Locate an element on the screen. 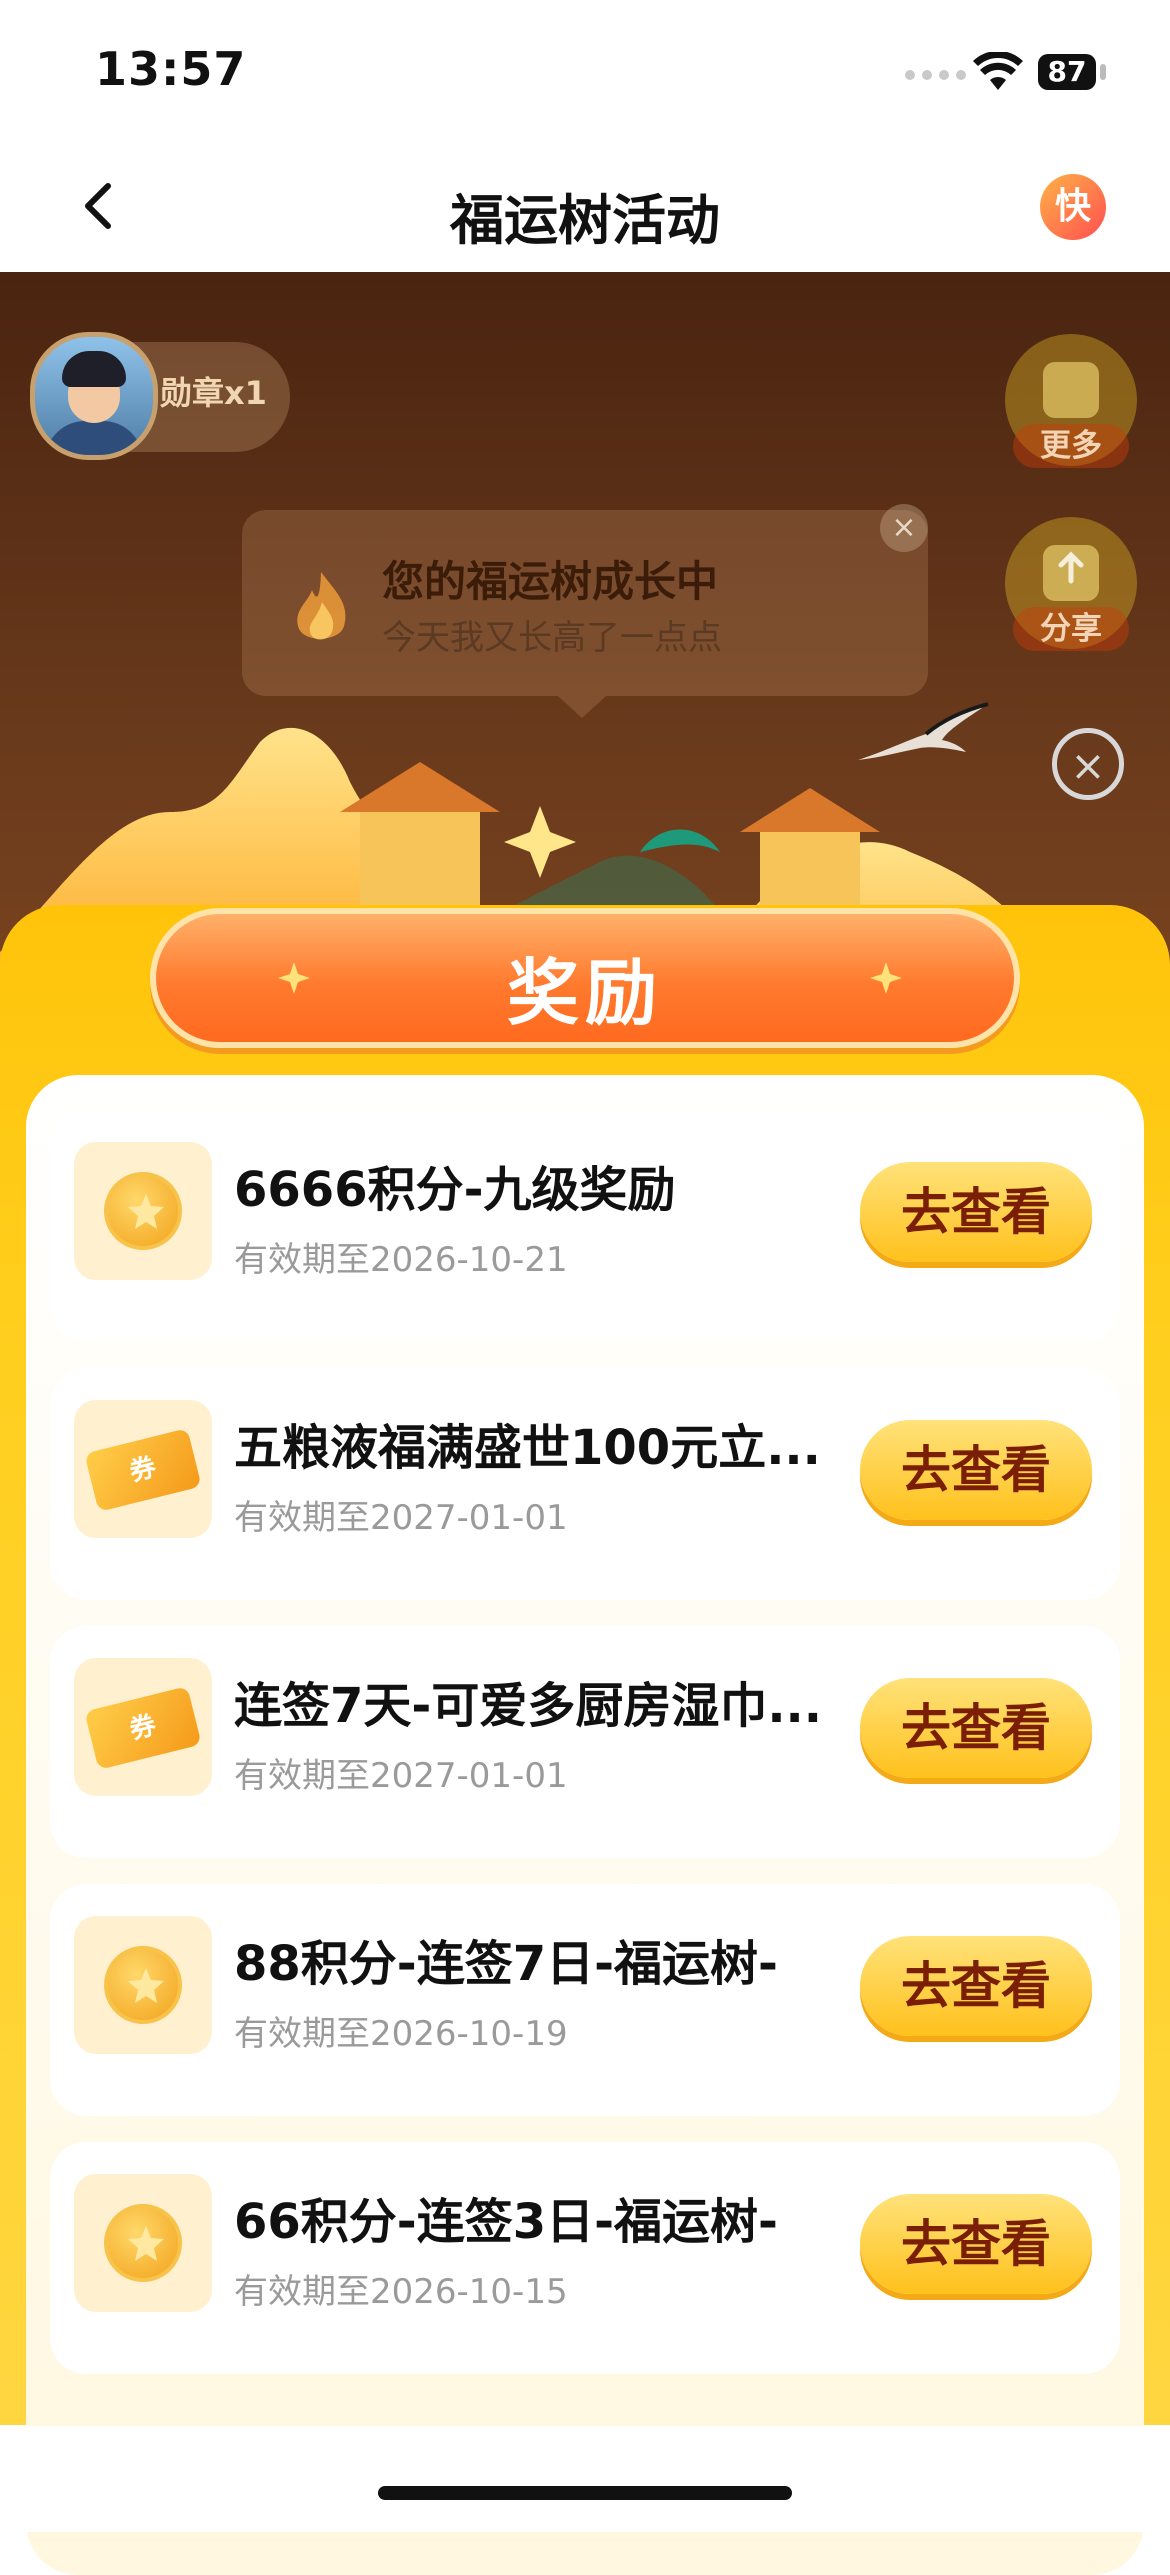 The width and height of the screenshot is (1170, 2575). reward-banner: 奖励 is located at coordinates (585, 978).